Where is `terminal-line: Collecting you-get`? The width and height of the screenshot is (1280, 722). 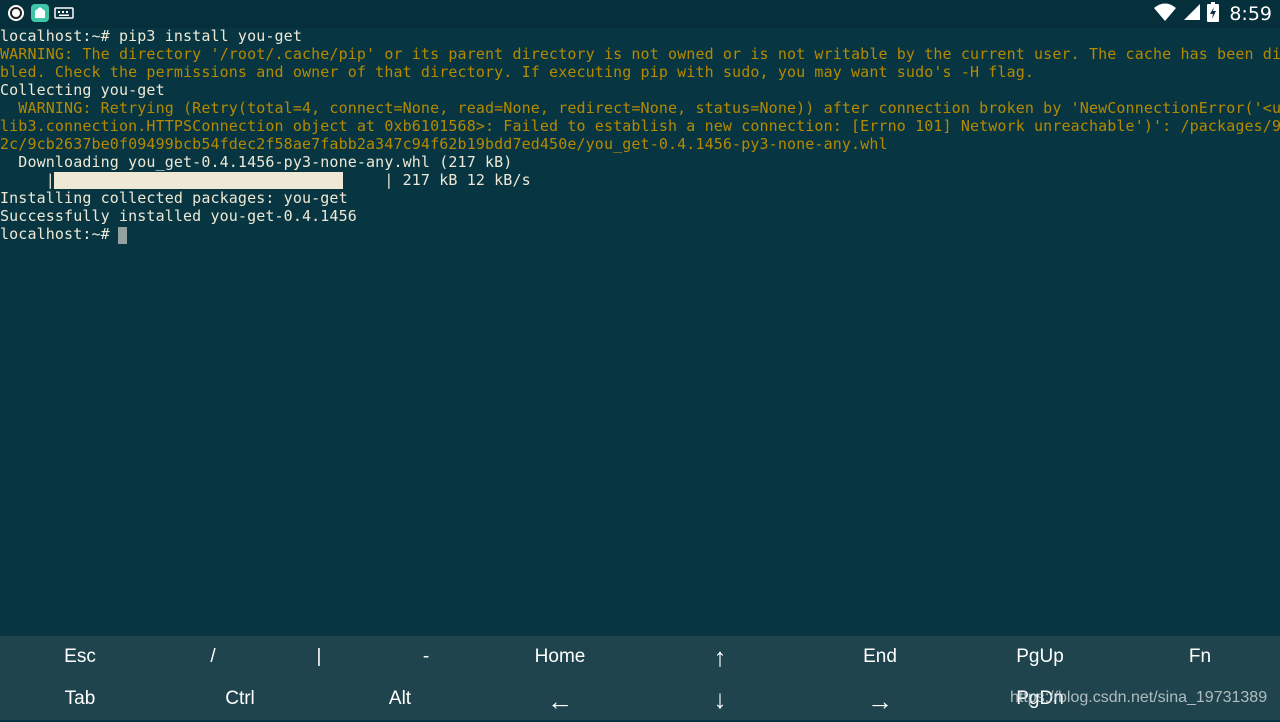
terminal-line: Collecting you-get is located at coordinates (82, 90).